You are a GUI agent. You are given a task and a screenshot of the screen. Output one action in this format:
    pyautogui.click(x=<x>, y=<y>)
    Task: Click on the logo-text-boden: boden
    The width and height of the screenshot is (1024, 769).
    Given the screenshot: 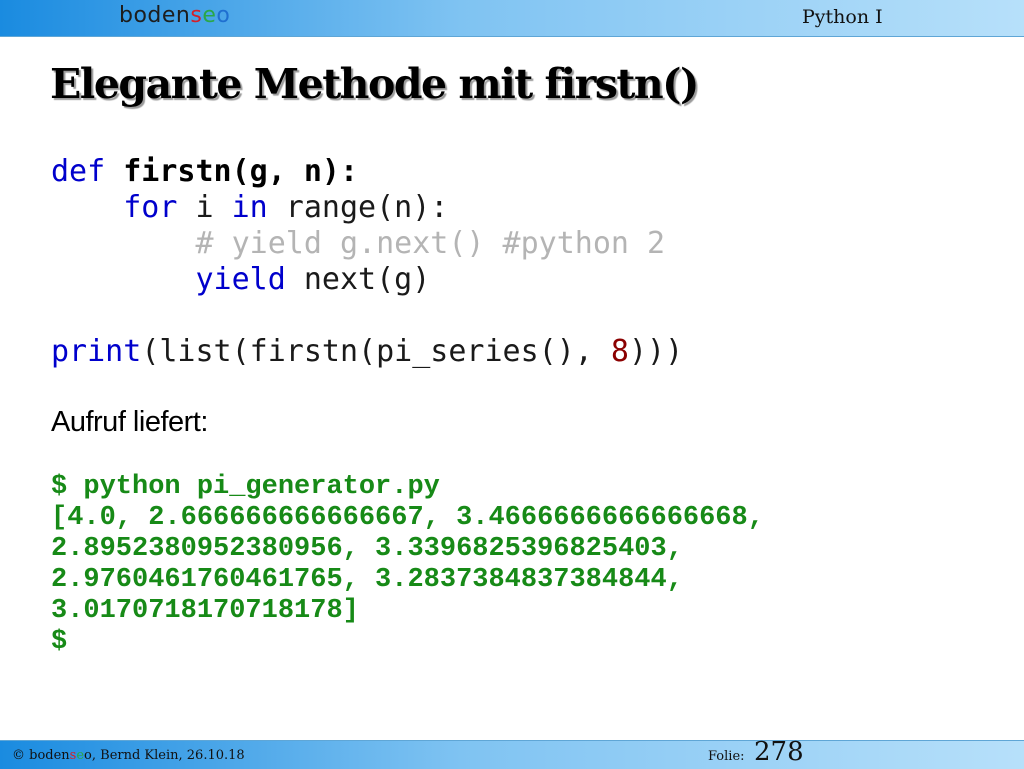 What is the action you would take?
    pyautogui.click(x=155, y=15)
    